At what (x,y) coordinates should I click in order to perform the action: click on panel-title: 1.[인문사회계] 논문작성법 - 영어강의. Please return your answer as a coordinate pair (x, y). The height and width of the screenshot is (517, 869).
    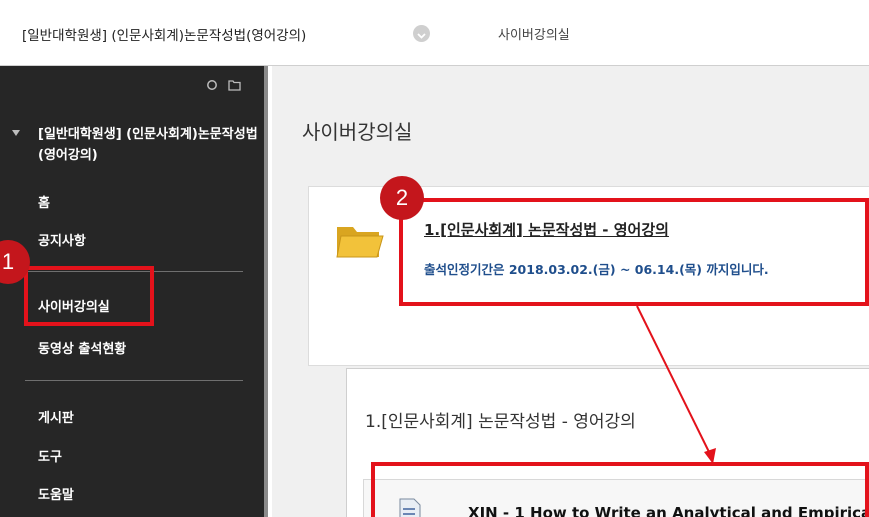
    Looking at the image, I should click on (500, 422).